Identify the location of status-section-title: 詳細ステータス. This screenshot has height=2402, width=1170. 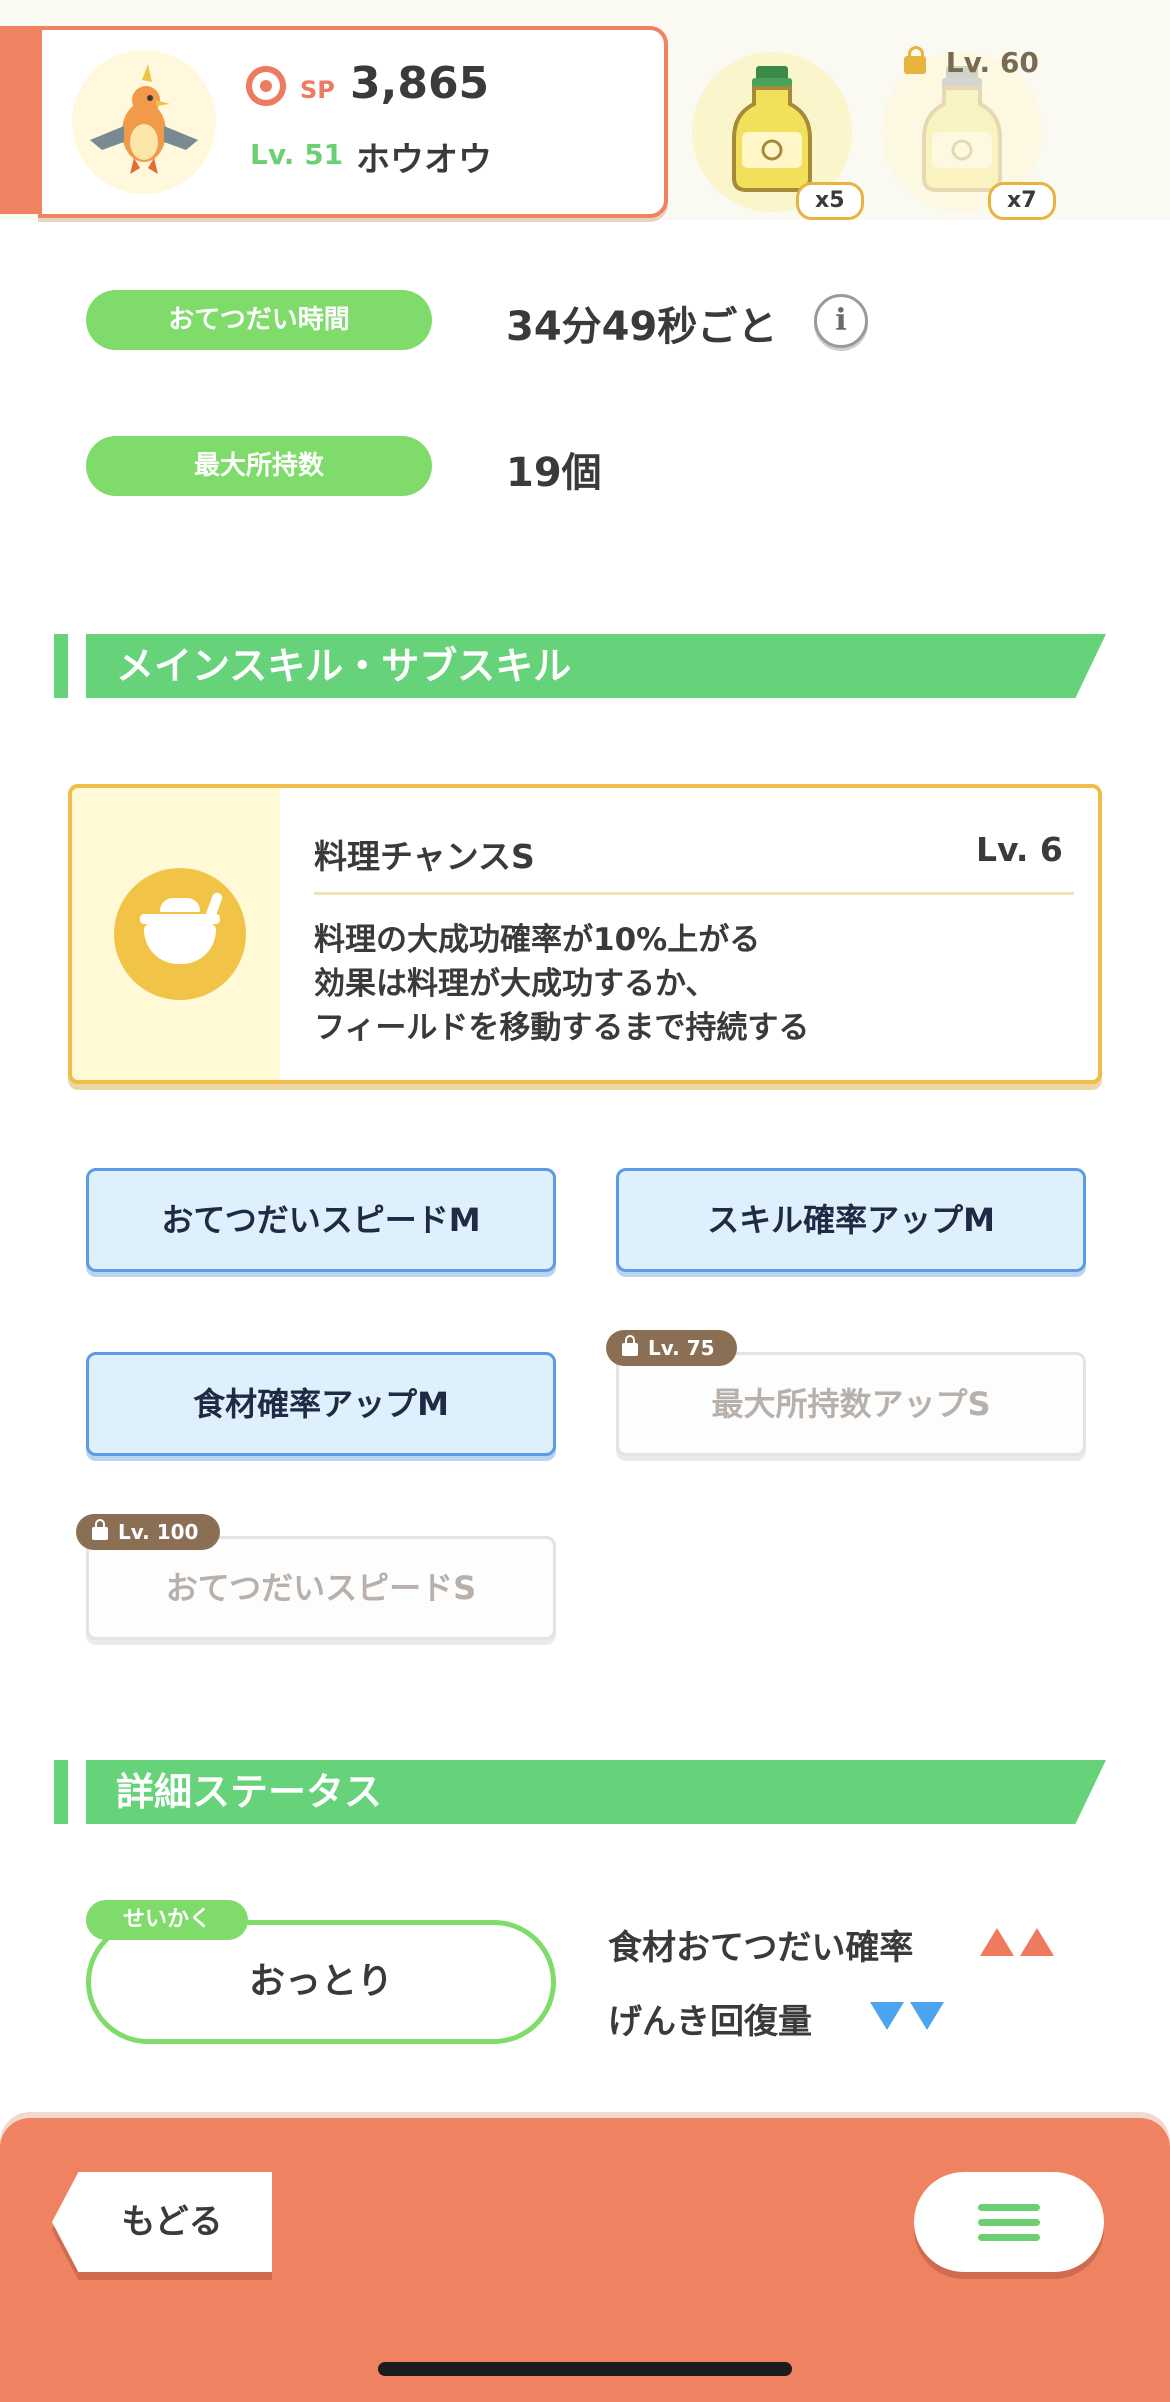
(596, 1792).